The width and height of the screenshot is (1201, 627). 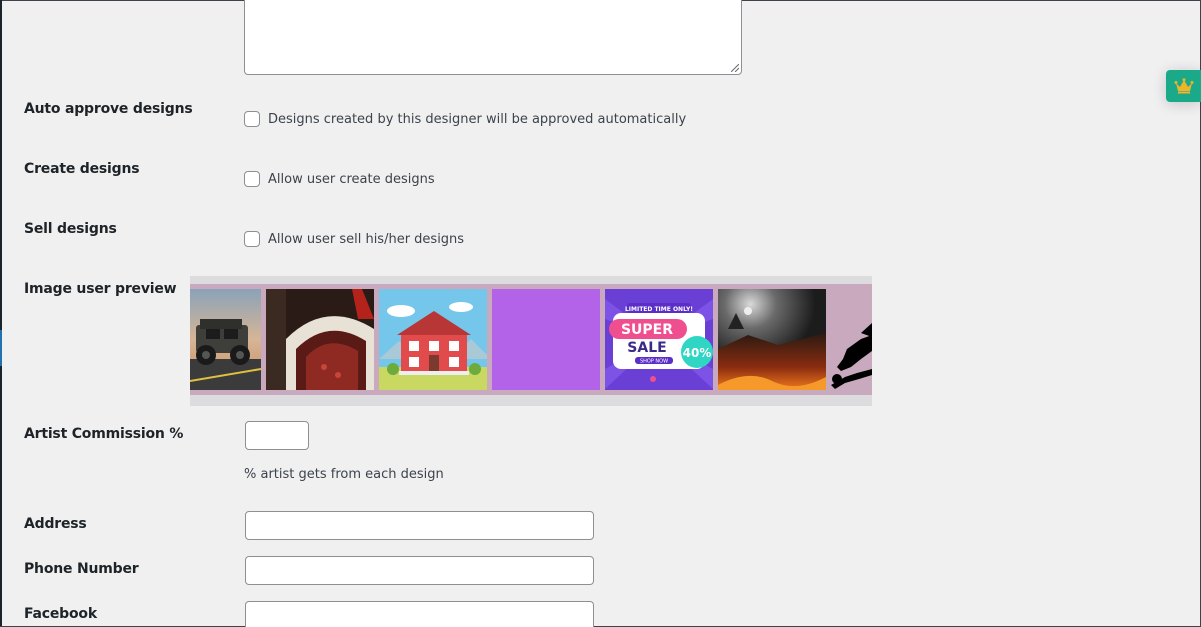 I want to click on facebook-label: Facebook, so click(x=60, y=614).